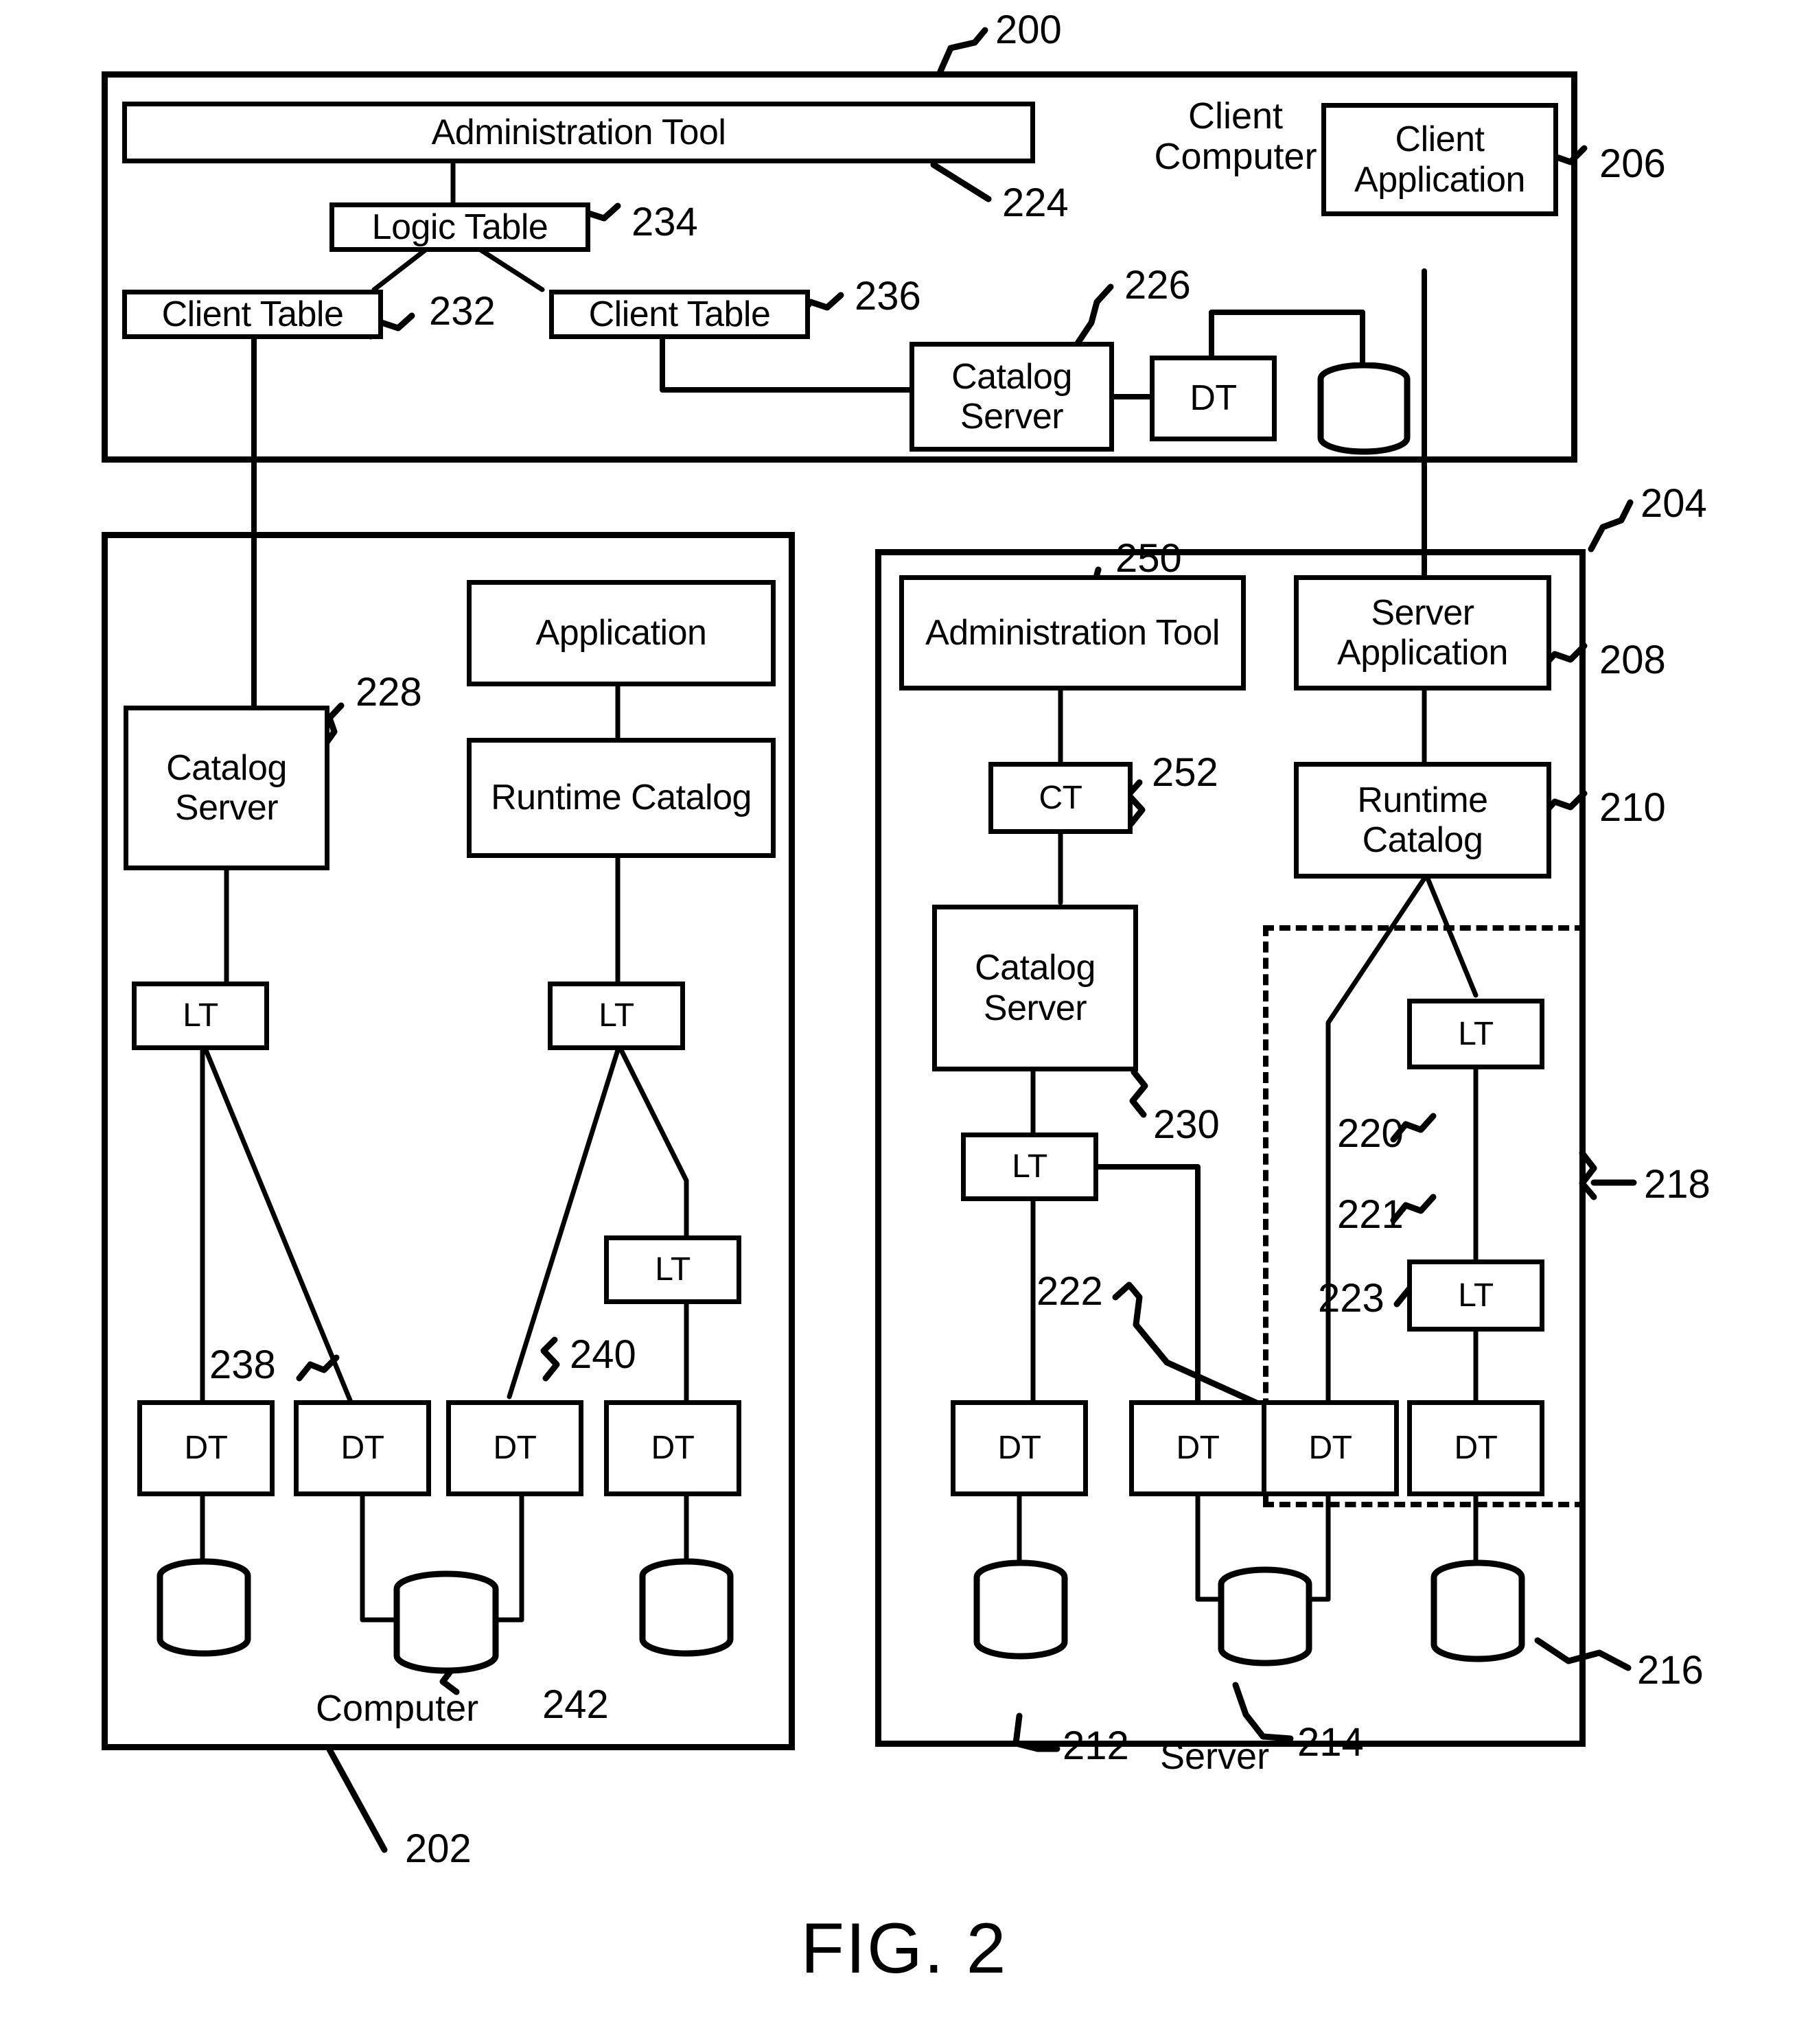  What do you see at coordinates (1351, 1298) in the screenshot?
I see `ref-223: 223` at bounding box center [1351, 1298].